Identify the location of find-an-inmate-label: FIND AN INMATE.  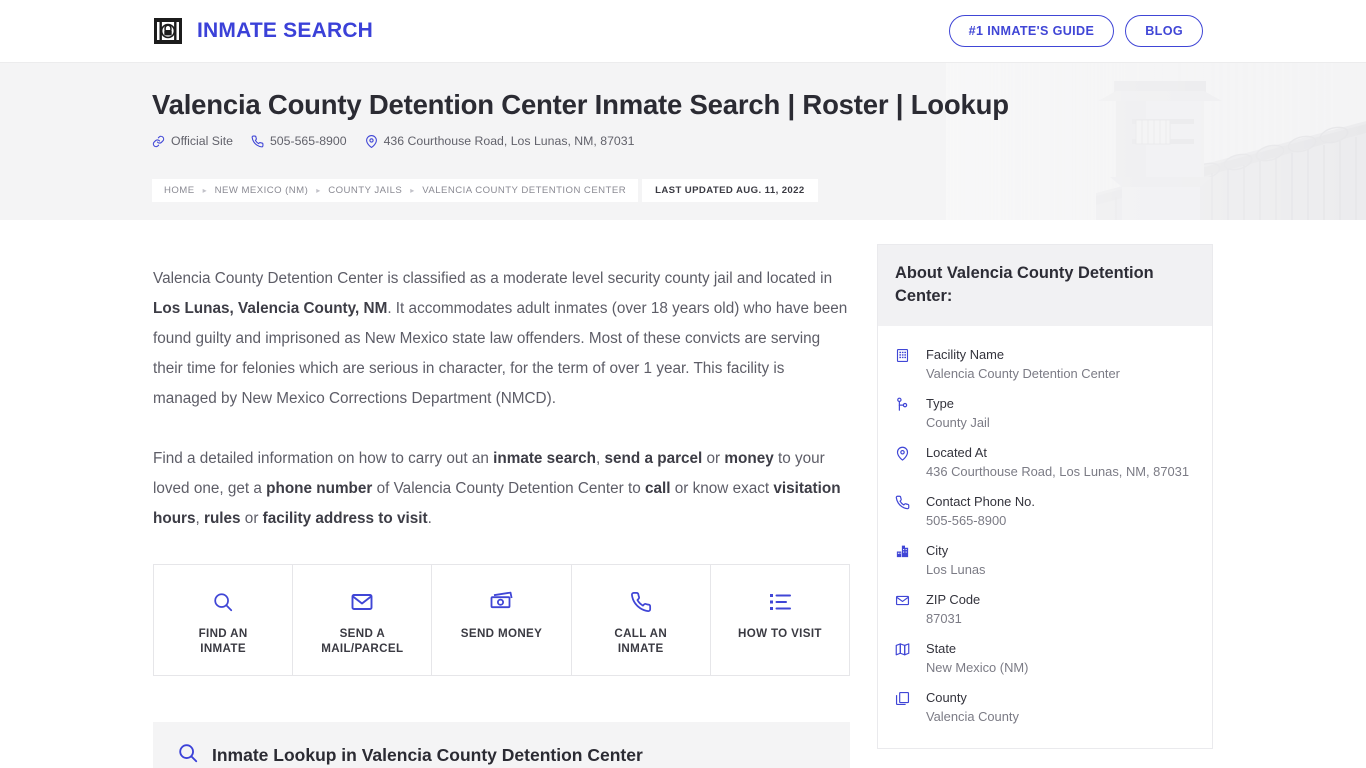
(223, 641).